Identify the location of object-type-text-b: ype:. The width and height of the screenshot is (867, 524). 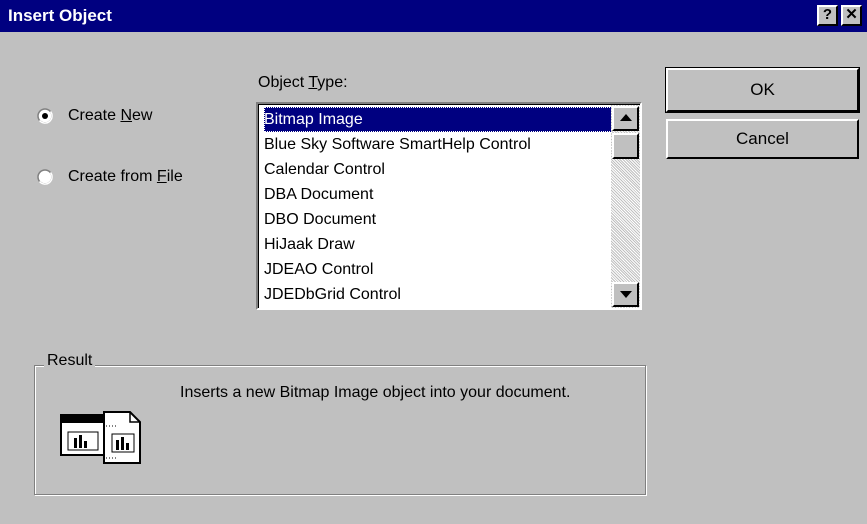
(332, 82).